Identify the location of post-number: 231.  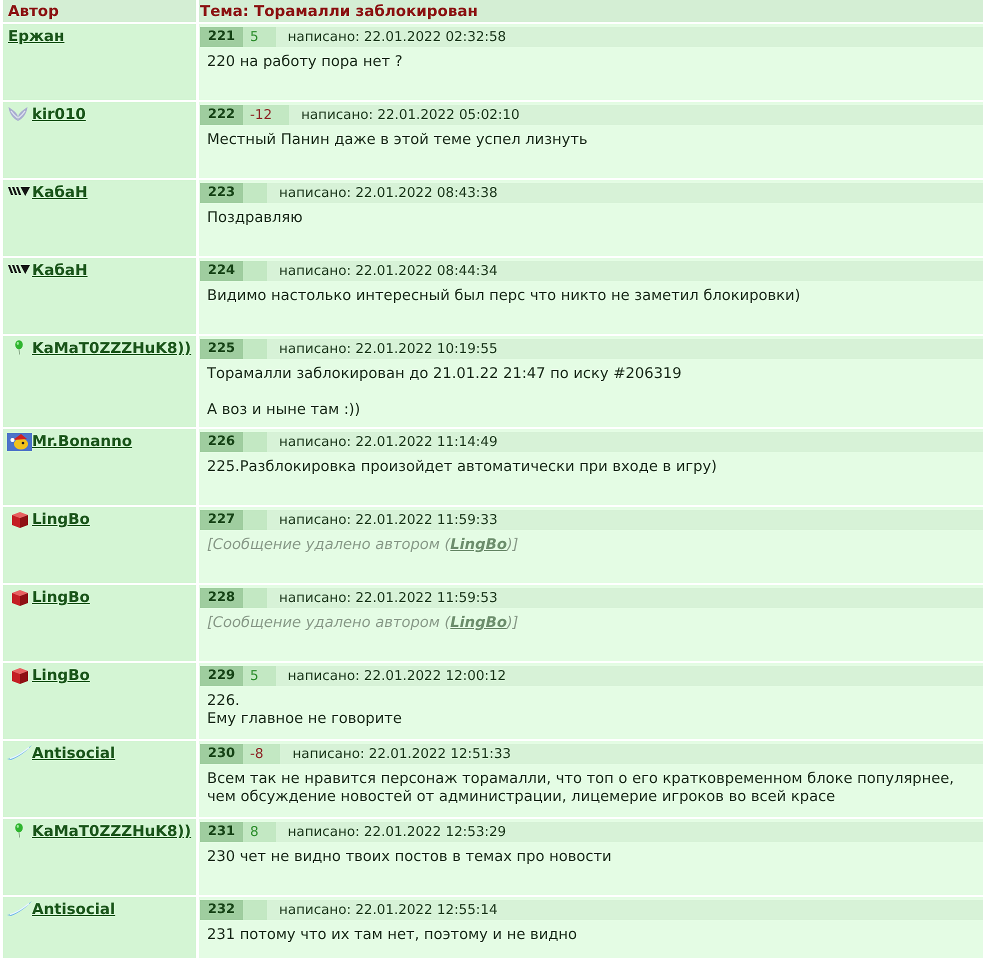
(221, 832).